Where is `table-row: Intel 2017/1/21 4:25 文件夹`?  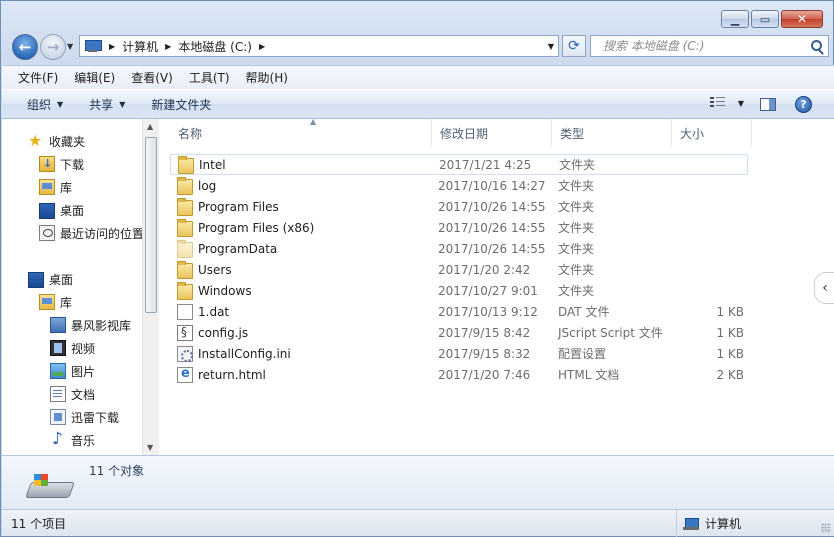 table-row: Intel 2017/1/21 4:25 文件夹 is located at coordinates (459, 164).